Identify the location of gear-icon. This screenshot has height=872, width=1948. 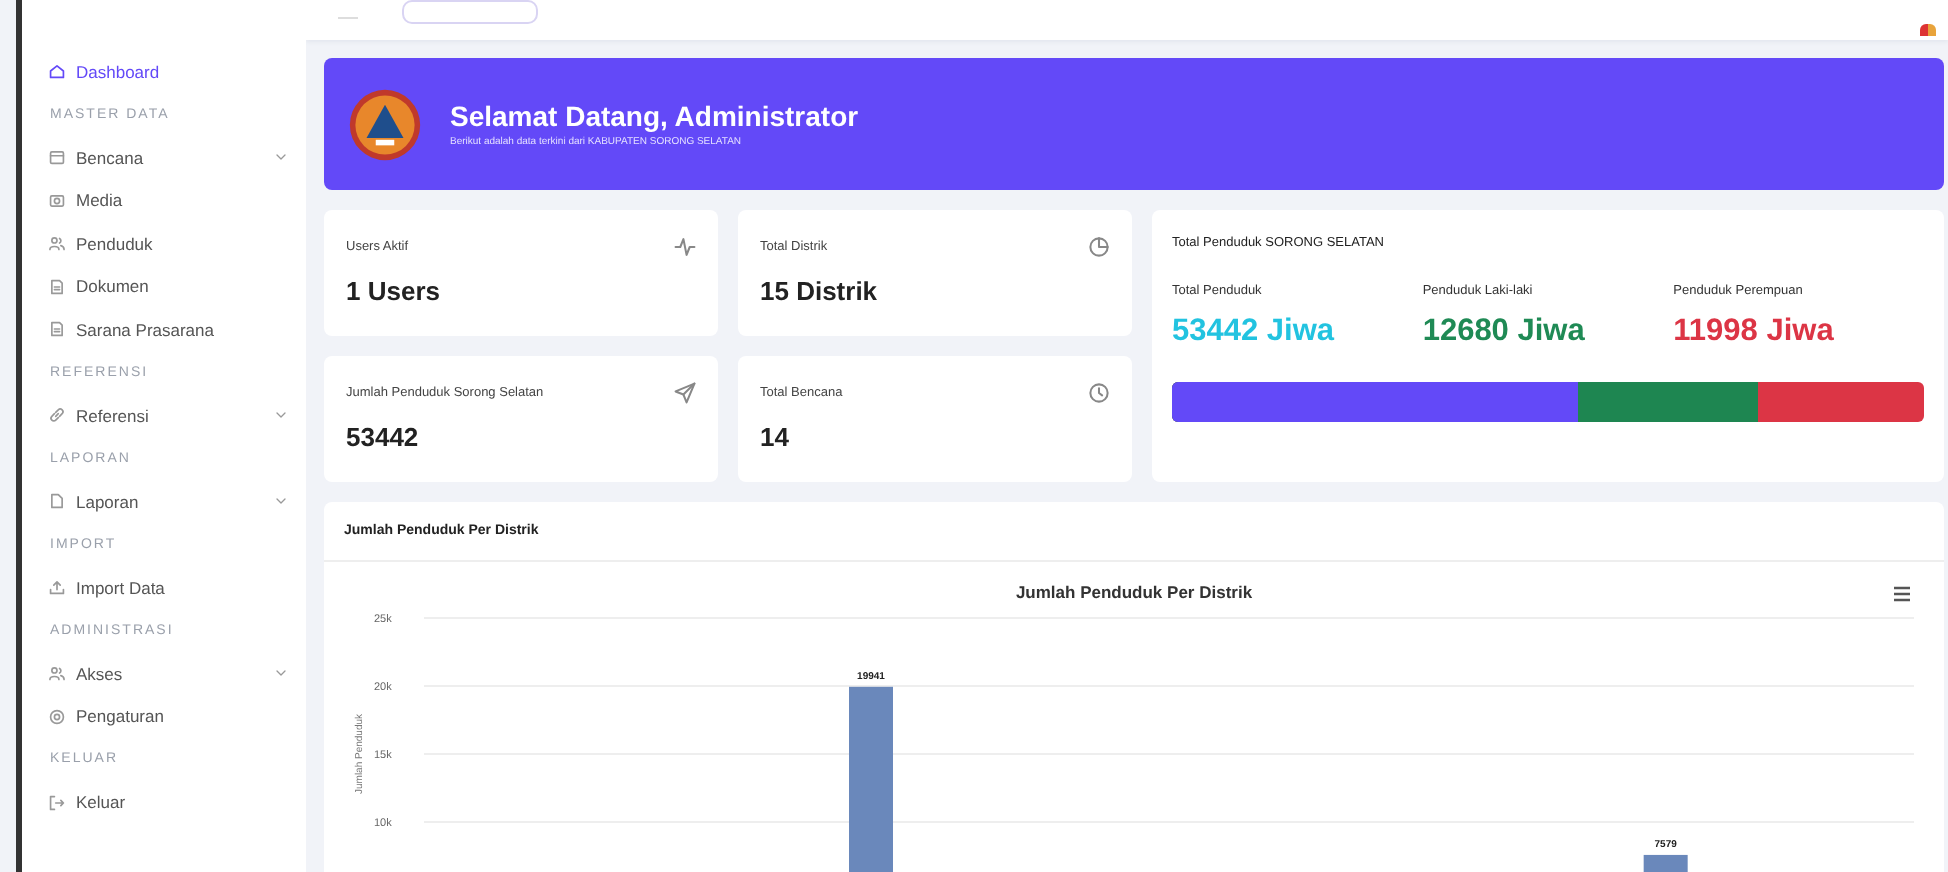
(57, 716).